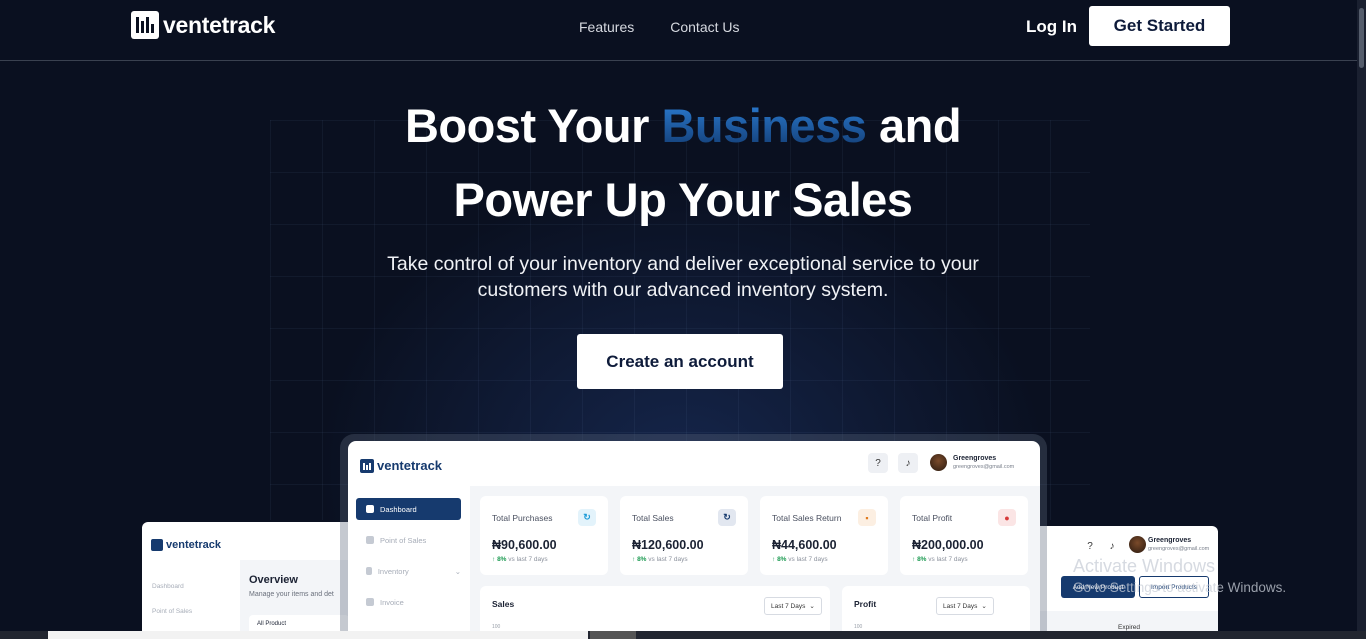  Describe the element at coordinates (370, 509) in the screenshot. I see `grid-icon` at that location.